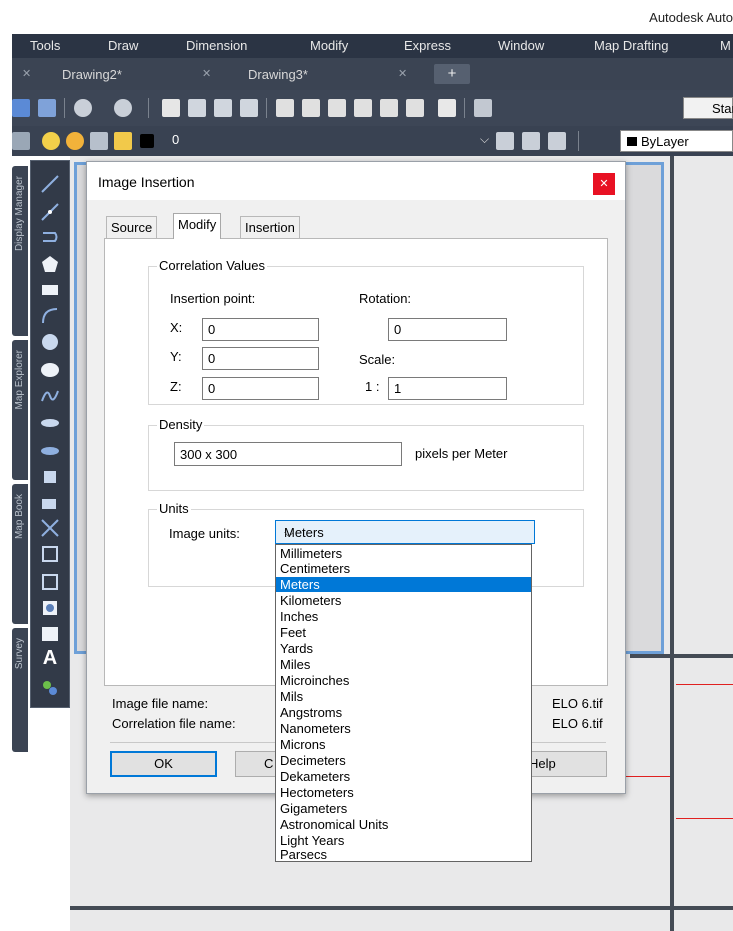  I want to click on redo-icon, so click(123, 108).